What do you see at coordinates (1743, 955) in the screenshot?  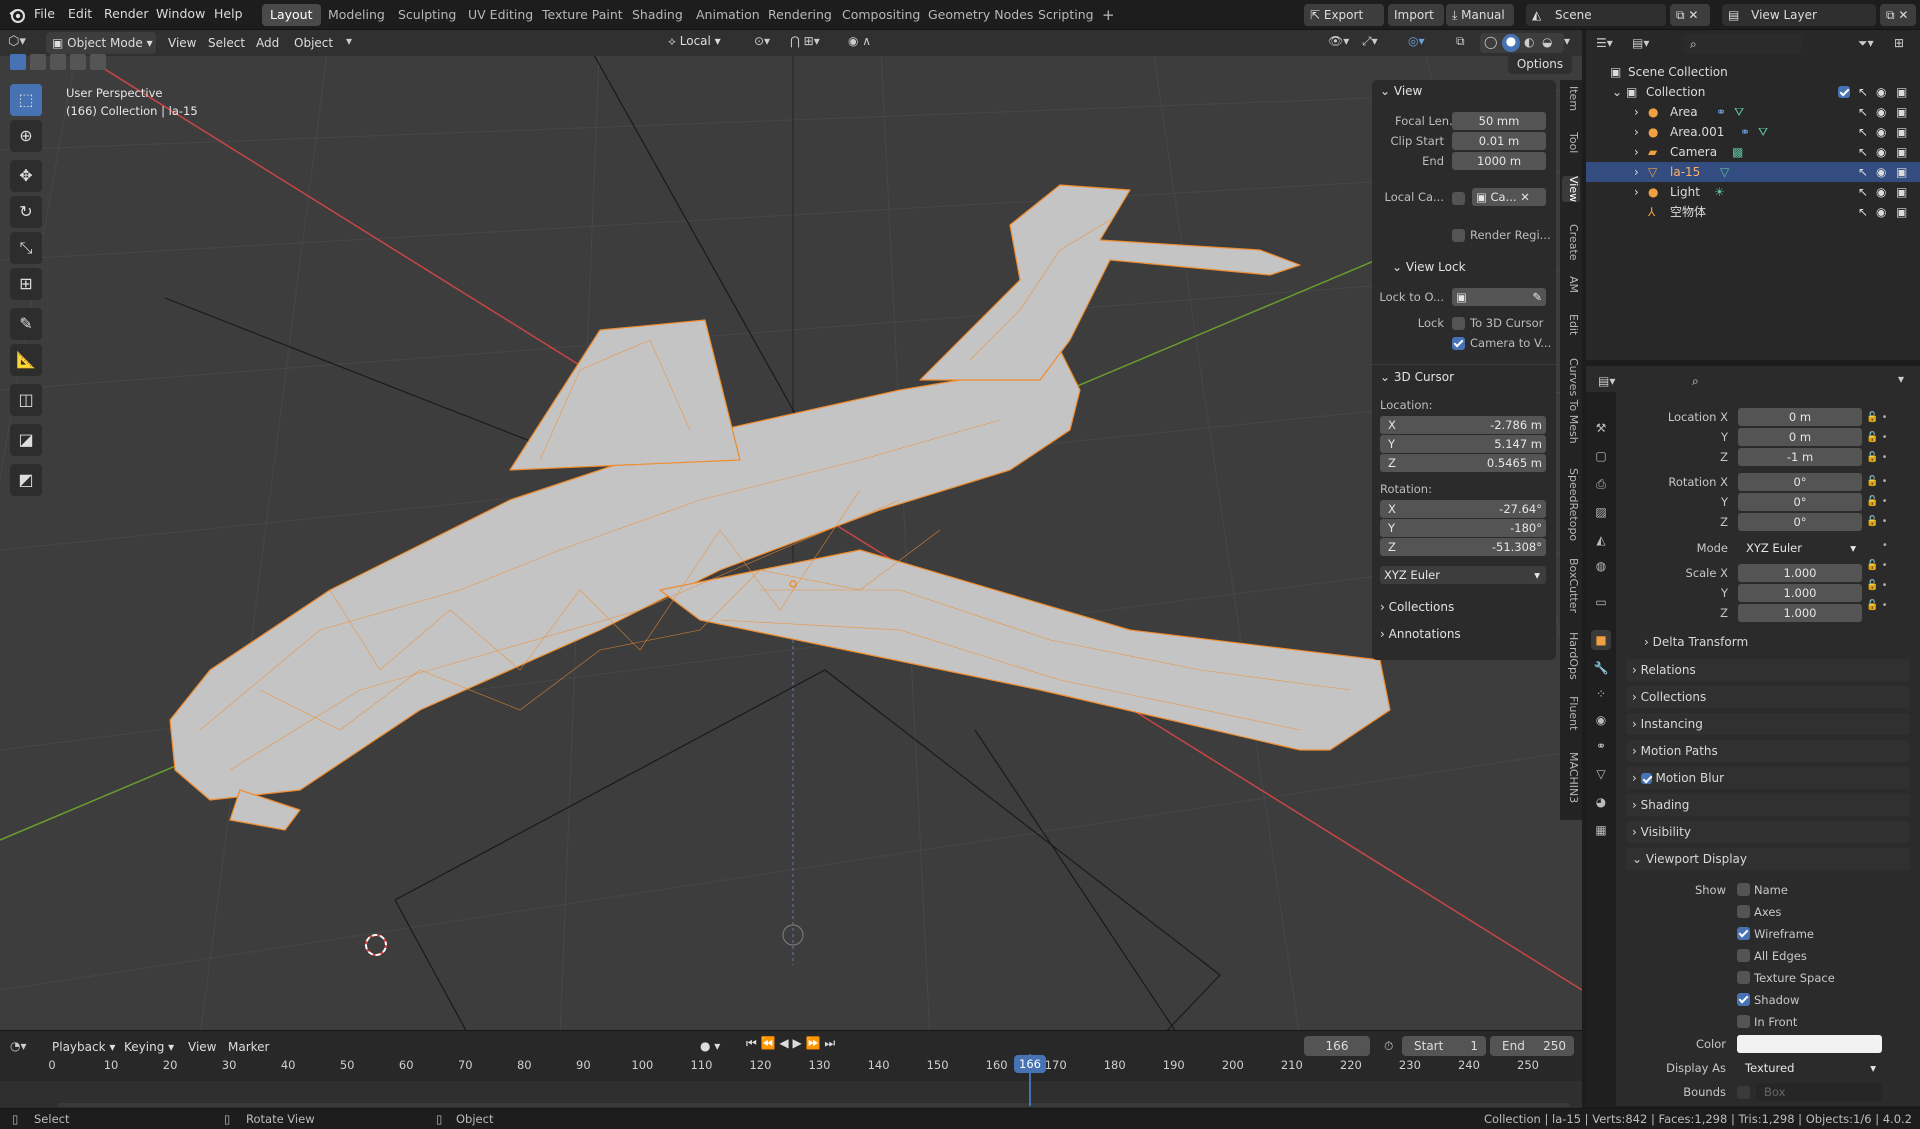 I see `show-all-edges-checkbox` at bounding box center [1743, 955].